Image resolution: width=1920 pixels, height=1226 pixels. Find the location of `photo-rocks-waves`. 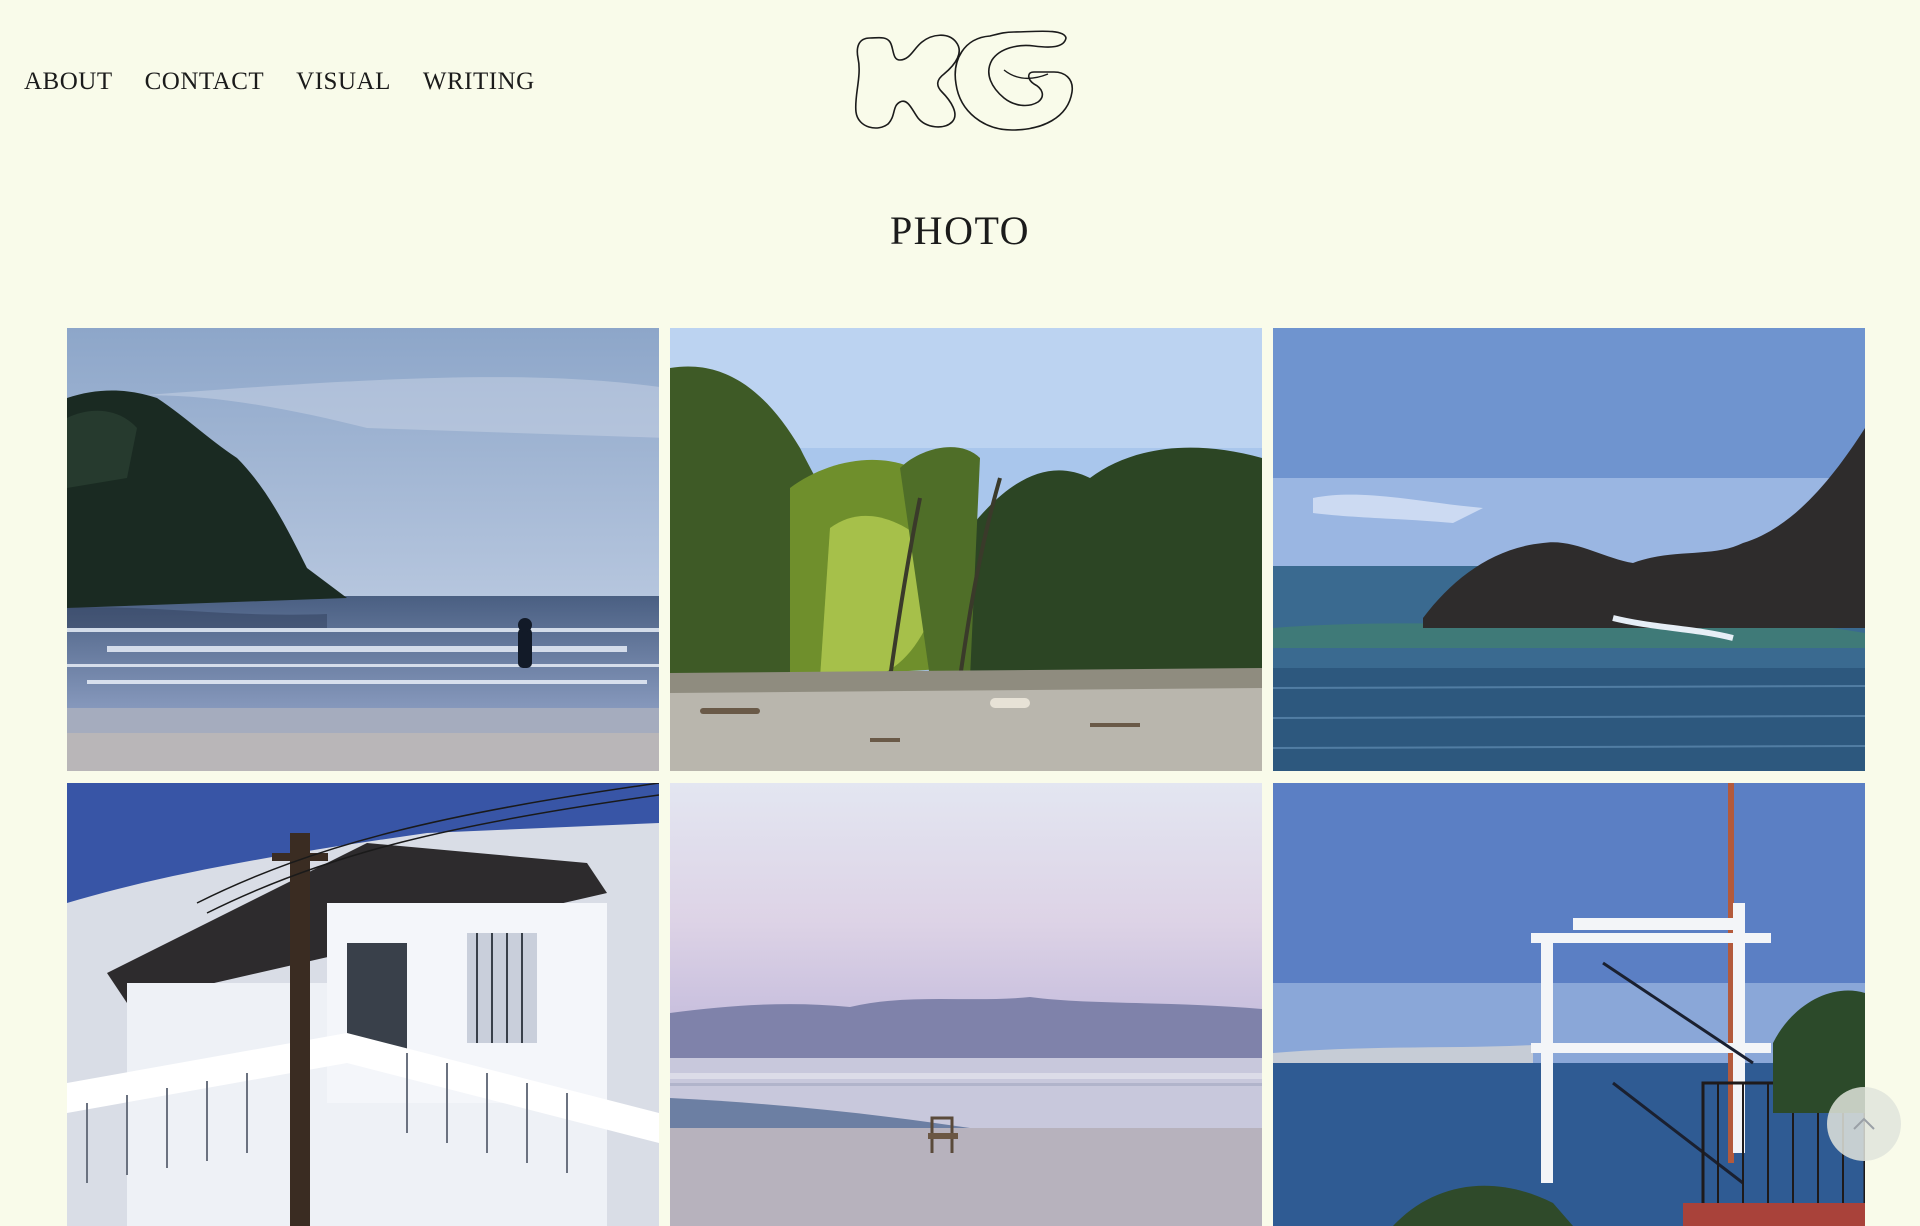

photo-rocks-waves is located at coordinates (1569, 549).